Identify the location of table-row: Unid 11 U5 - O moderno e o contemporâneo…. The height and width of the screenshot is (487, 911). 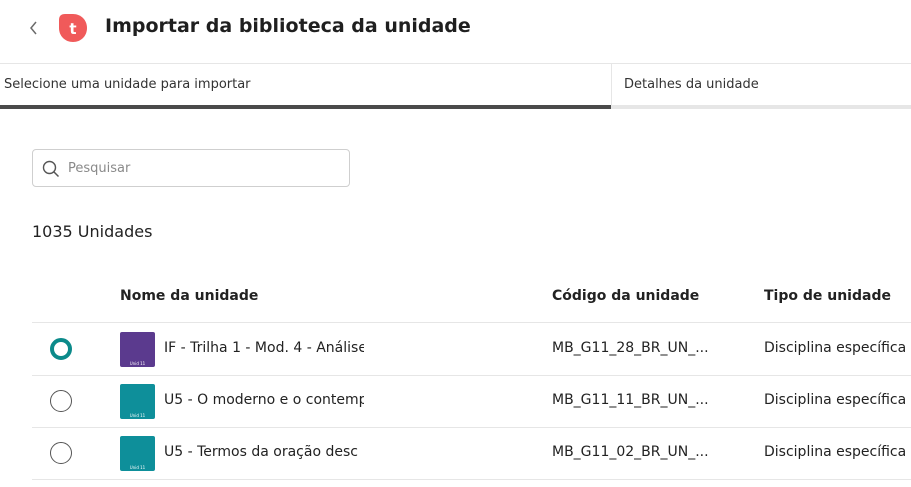
(471, 401).